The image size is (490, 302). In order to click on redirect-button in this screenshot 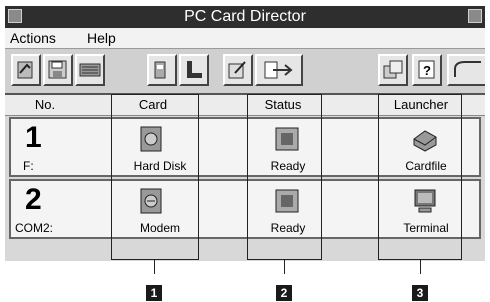, I will do `click(279, 70)`.